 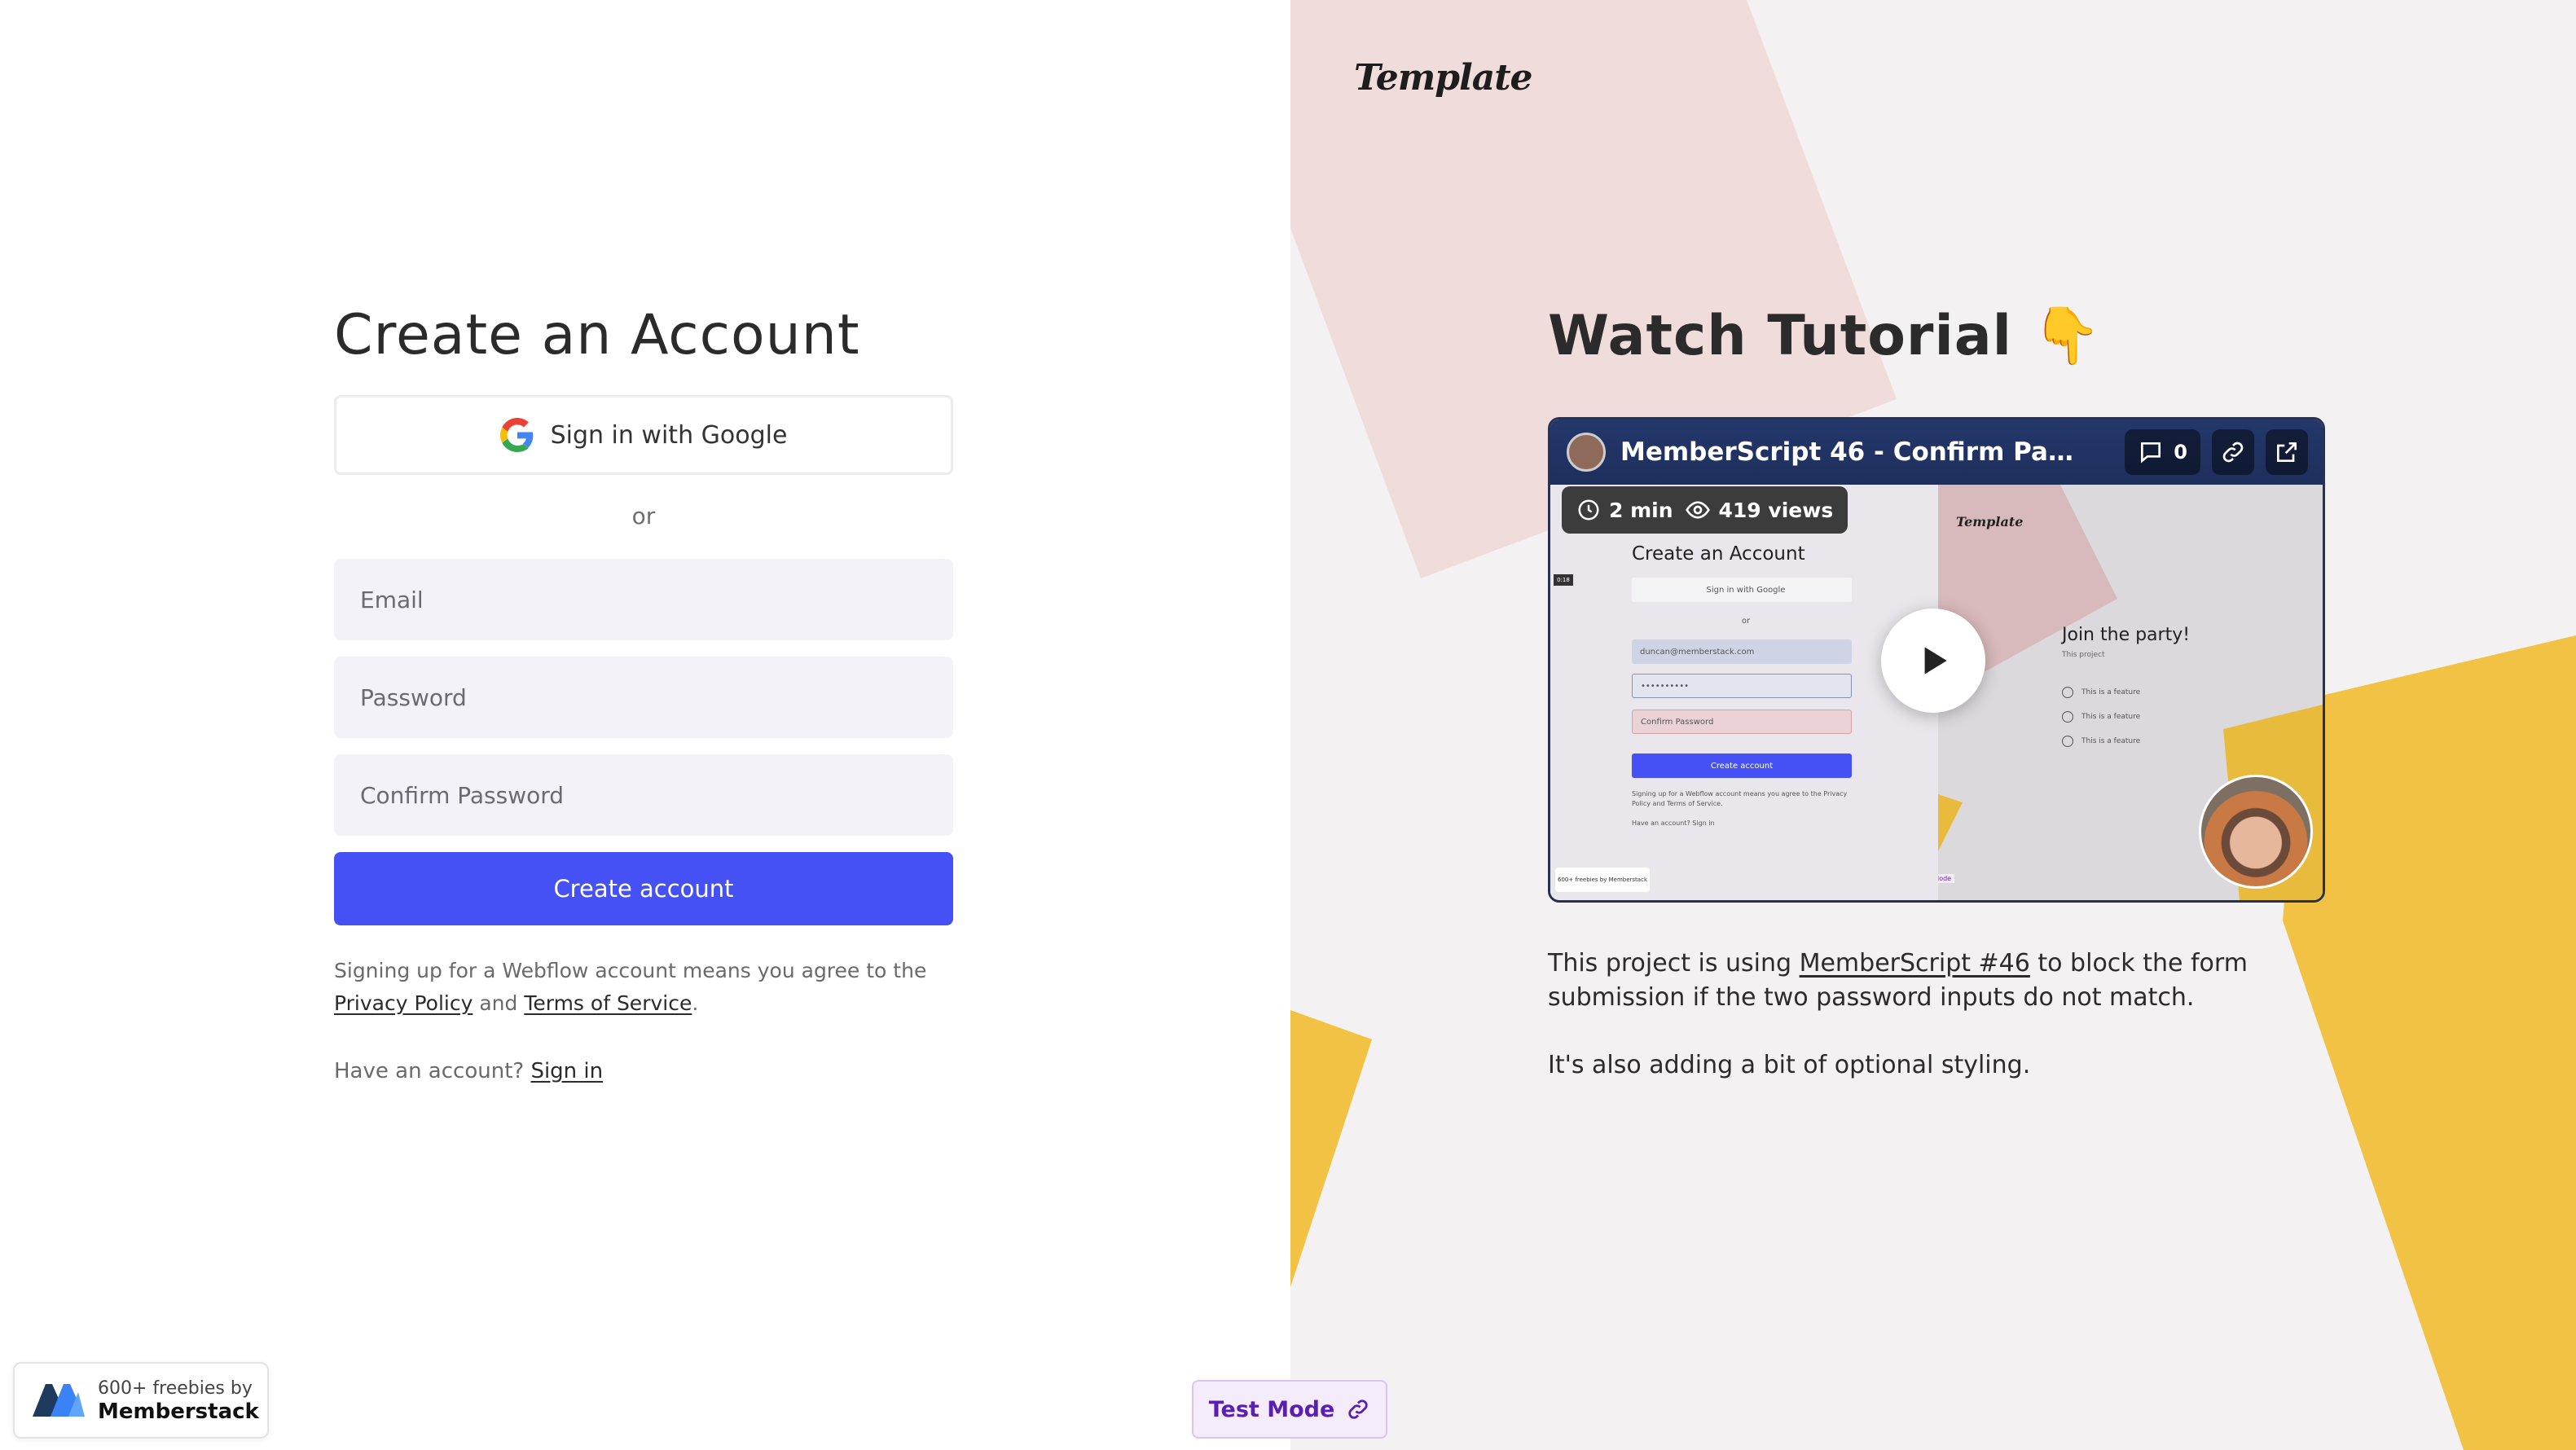 I want to click on memberscript-link: MemberScript #46, so click(x=1915, y=963).